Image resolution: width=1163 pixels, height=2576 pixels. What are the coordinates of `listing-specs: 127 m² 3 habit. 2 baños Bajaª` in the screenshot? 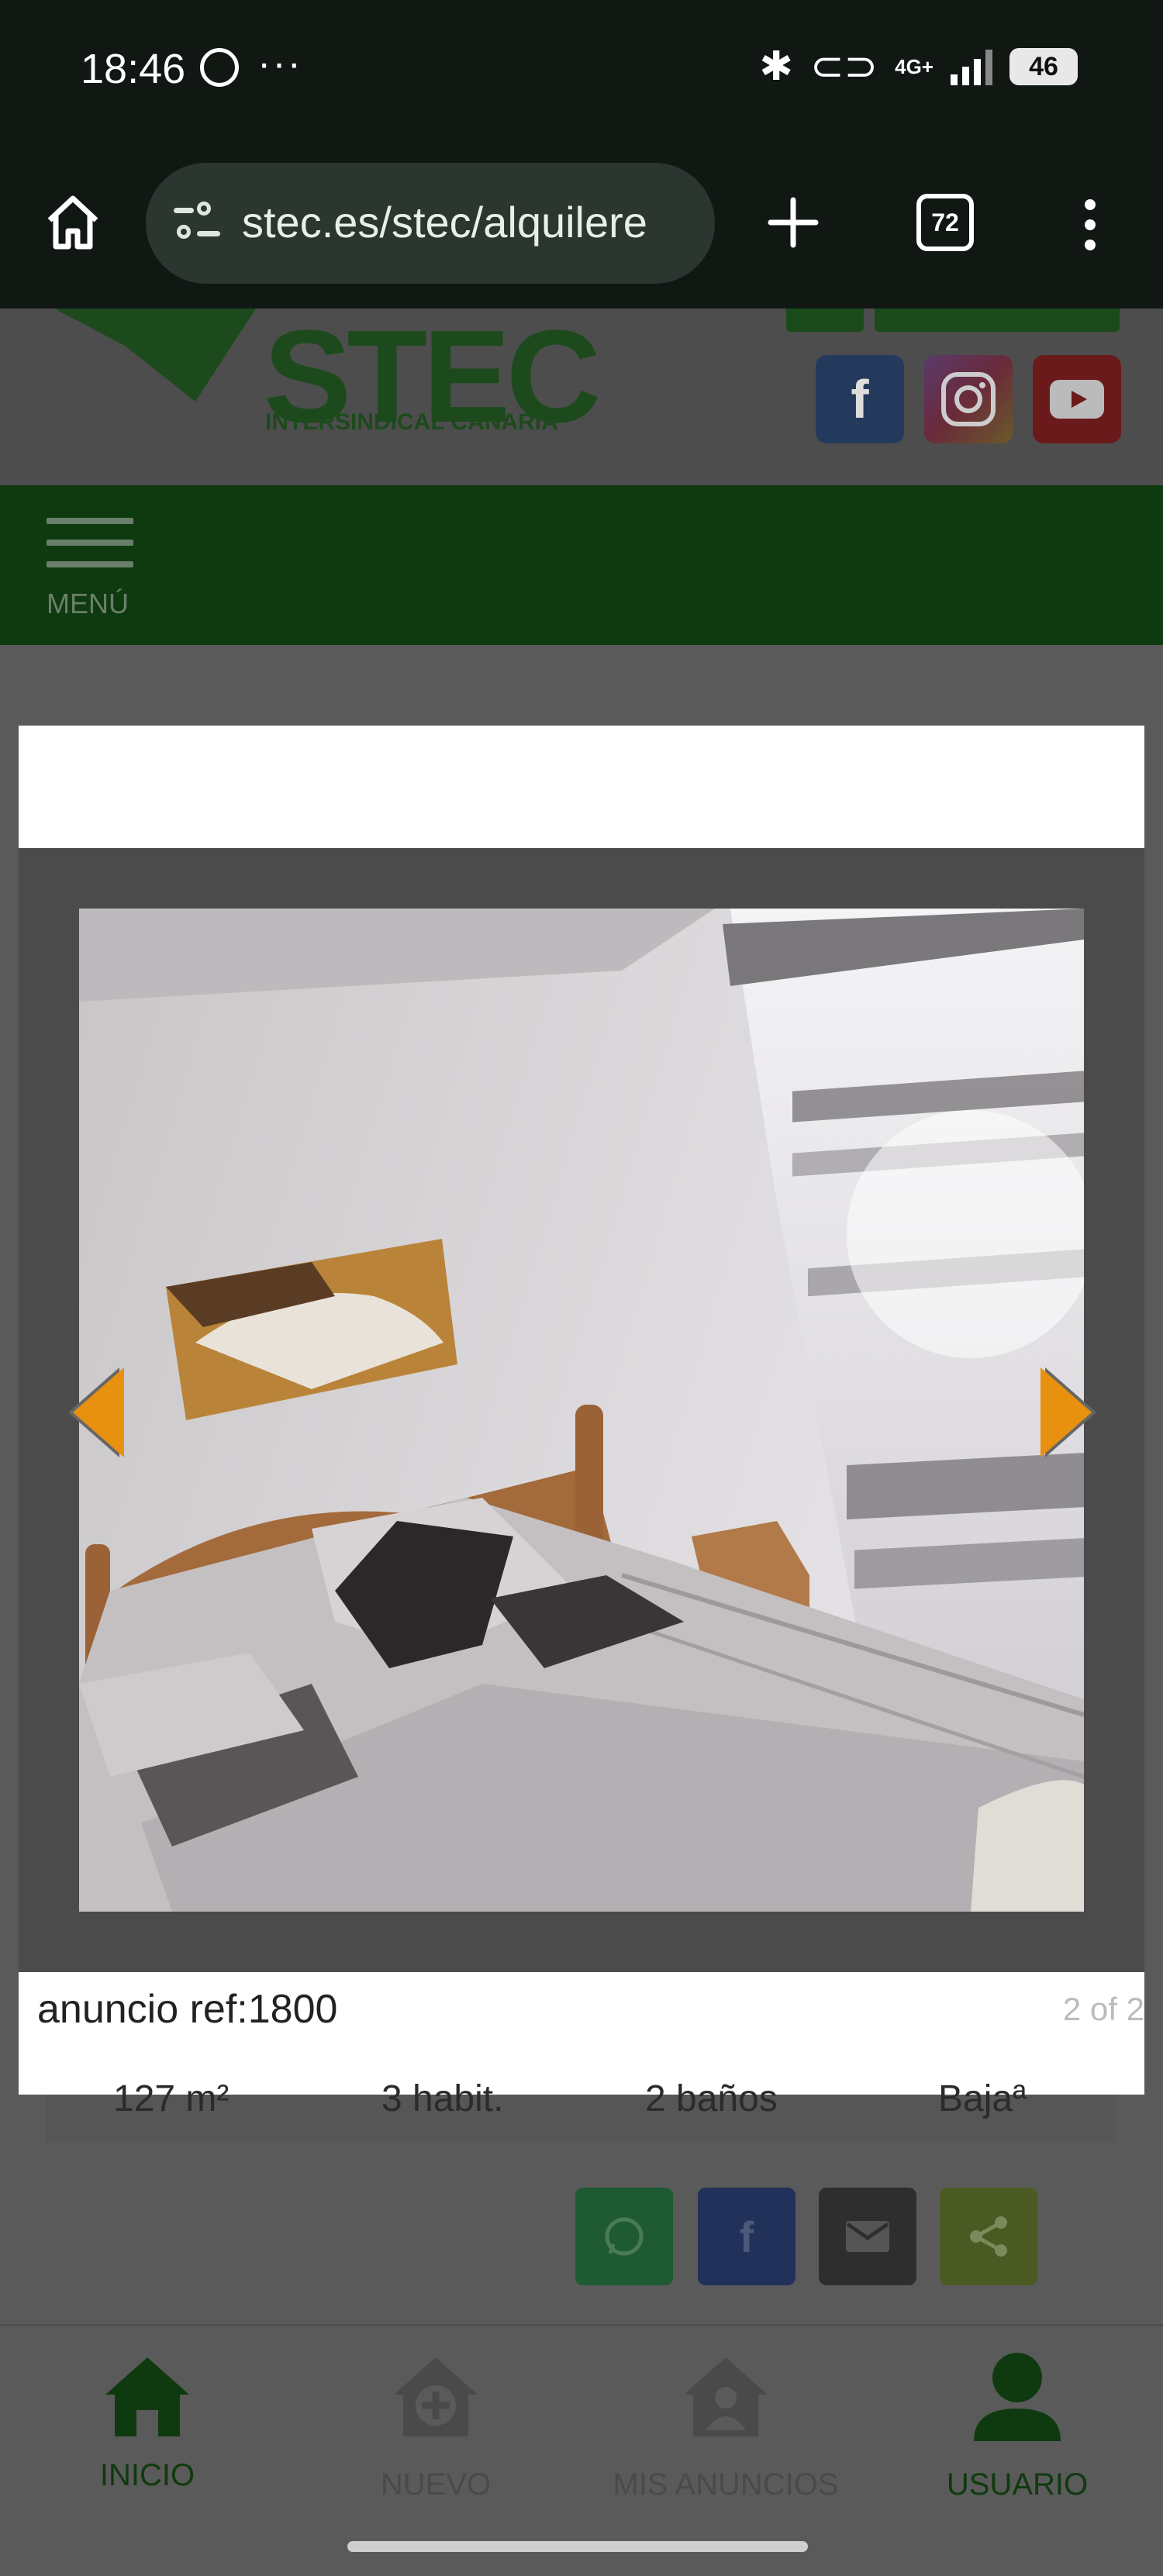 It's located at (581, 2110).